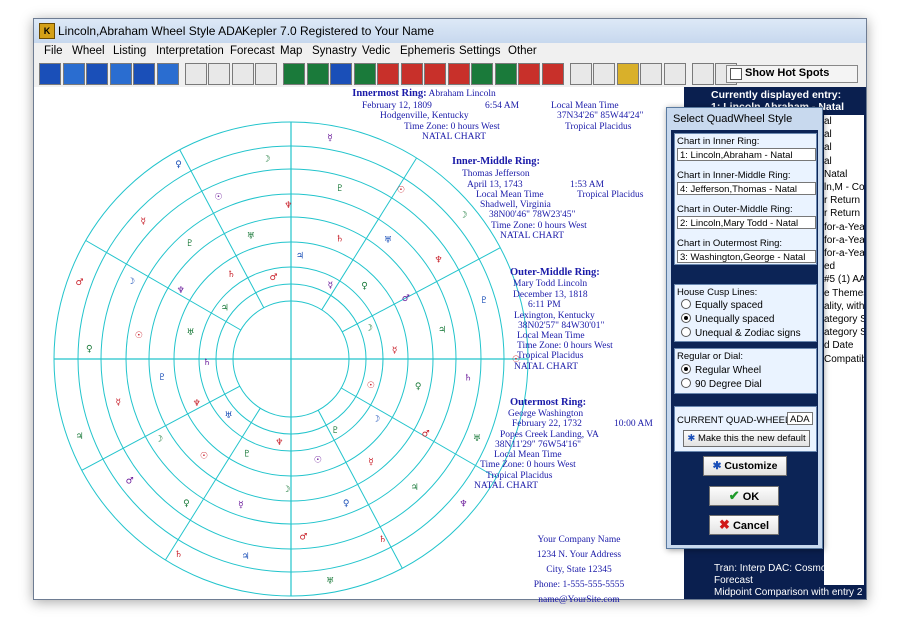 This screenshot has height=634, width=897. Describe the element at coordinates (844, 306) in the screenshot. I see `entry-list-item: ality, with` at that location.